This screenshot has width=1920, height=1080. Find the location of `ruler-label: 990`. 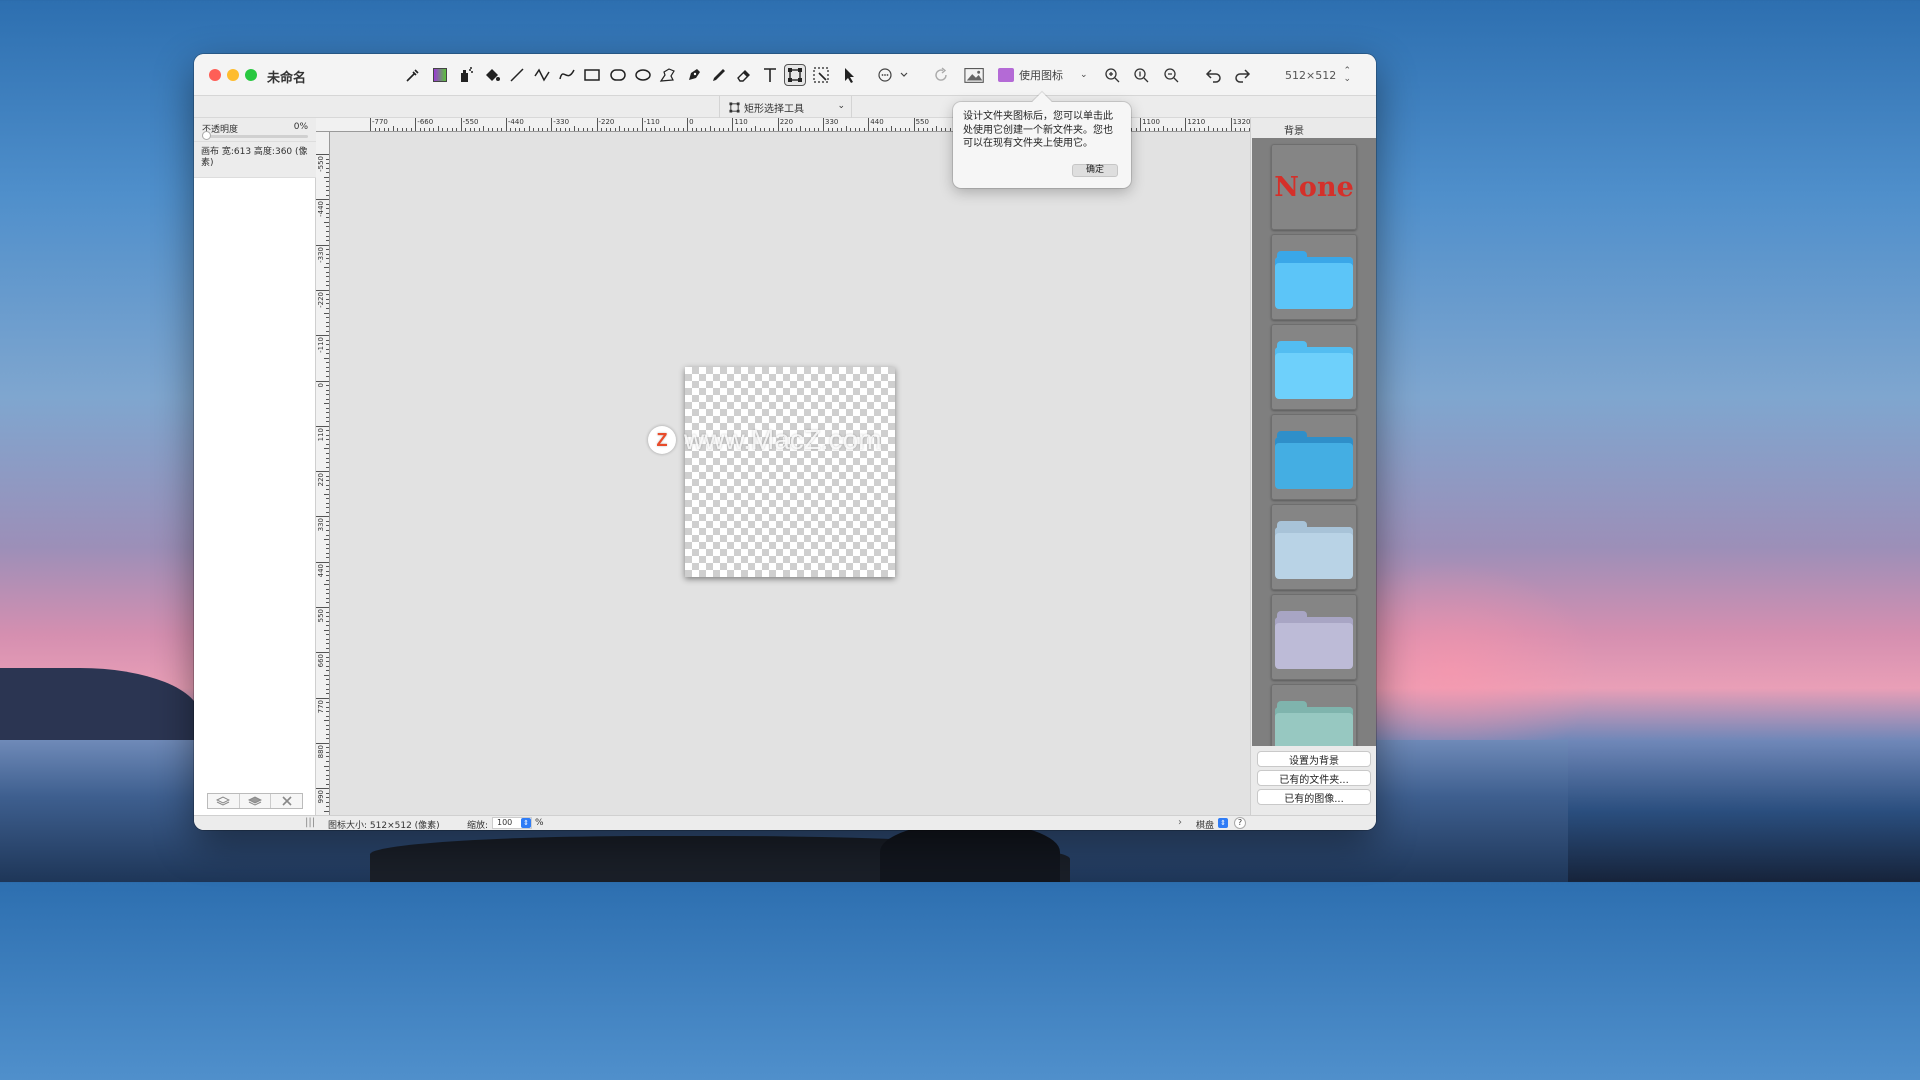

ruler-label: 990 is located at coordinates (321, 797).